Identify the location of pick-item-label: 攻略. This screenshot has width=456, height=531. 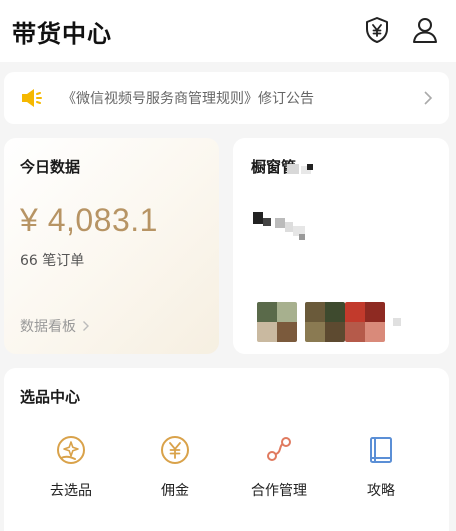
(381, 491).